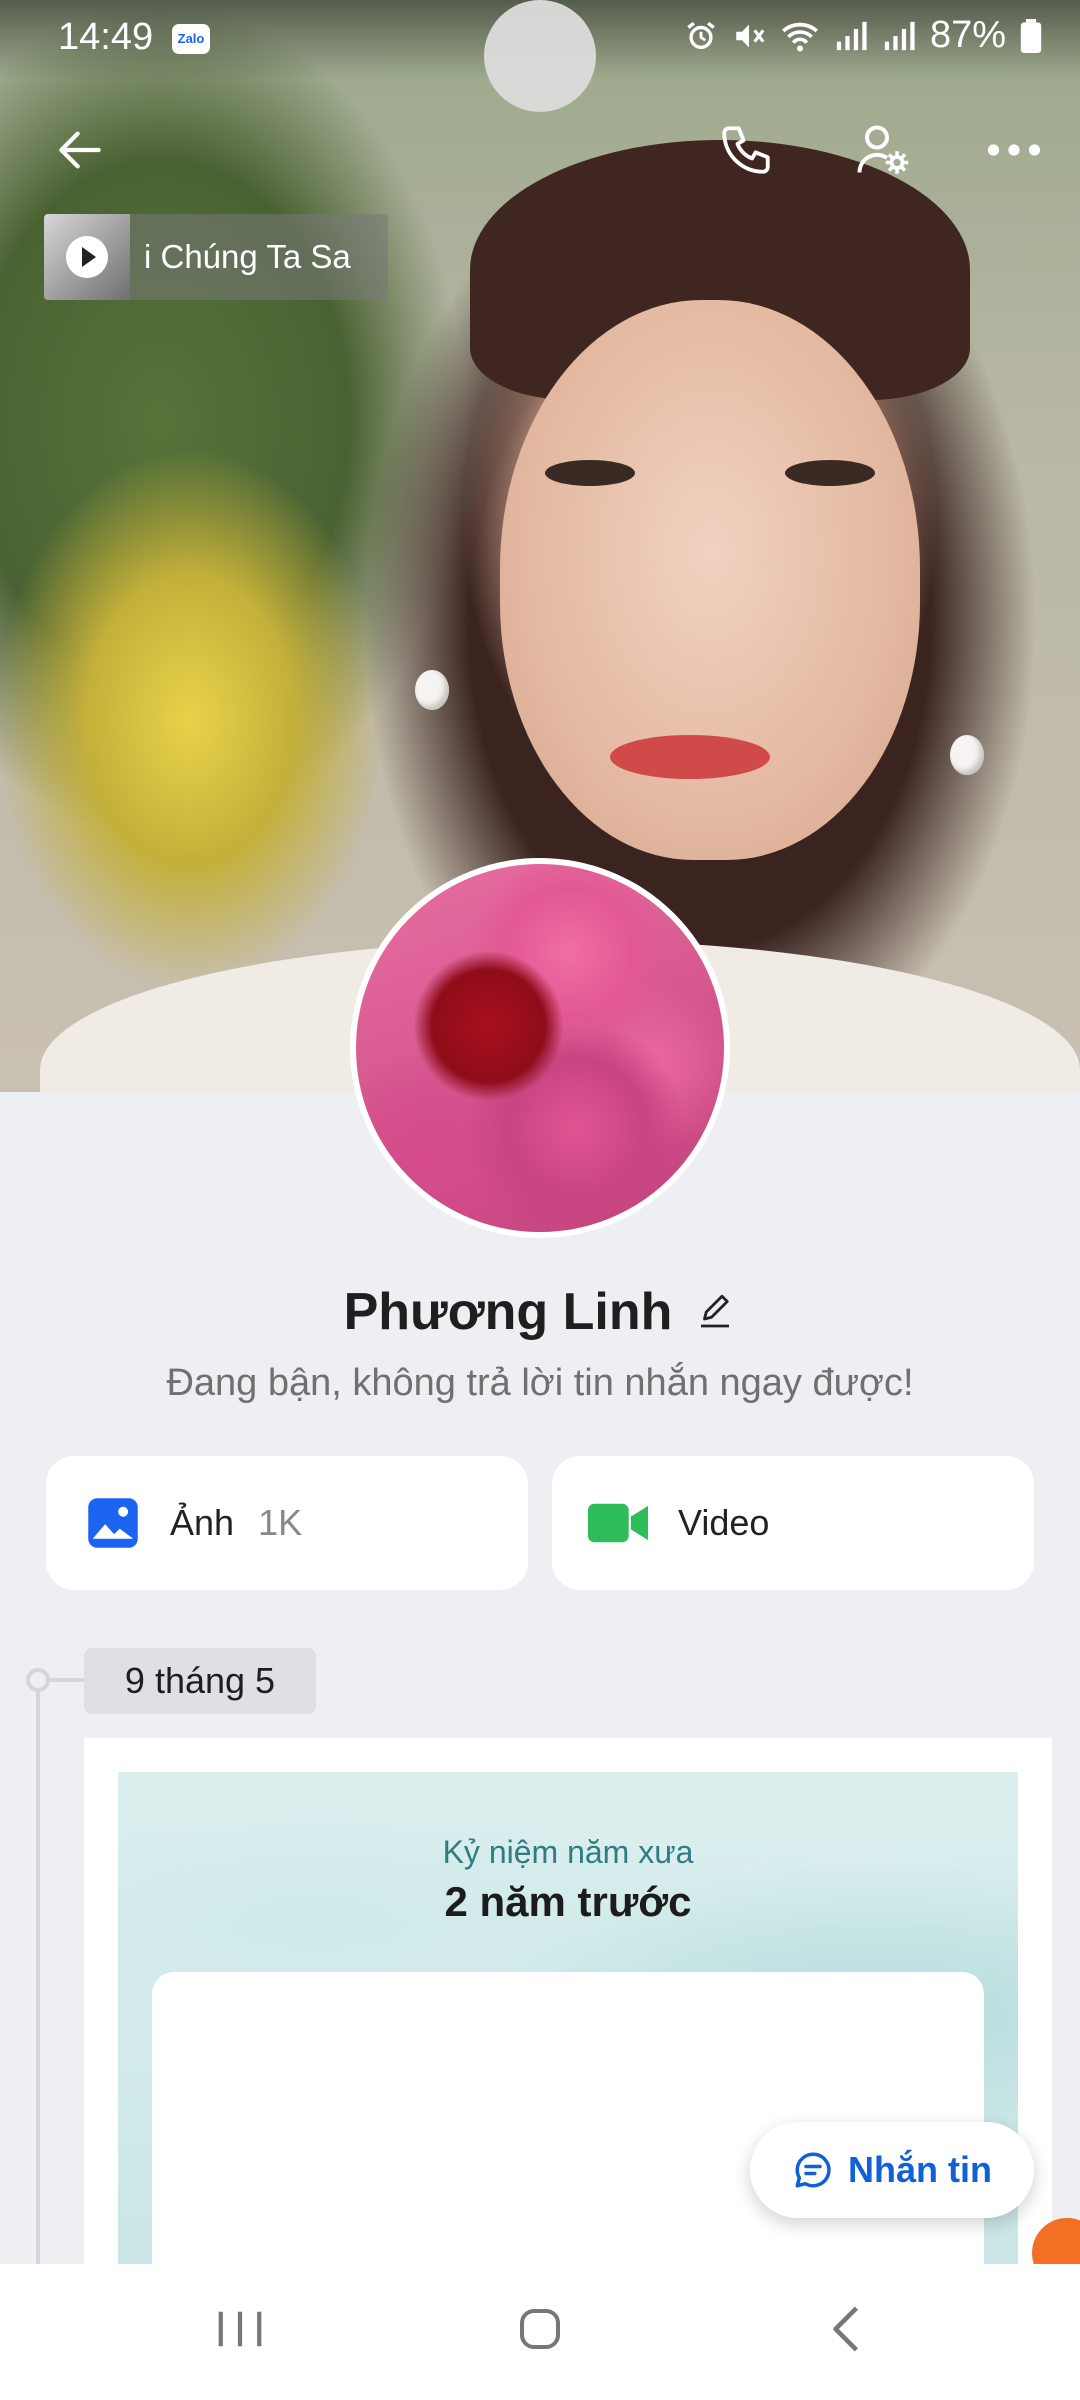  I want to click on video-label: Video, so click(724, 1522).